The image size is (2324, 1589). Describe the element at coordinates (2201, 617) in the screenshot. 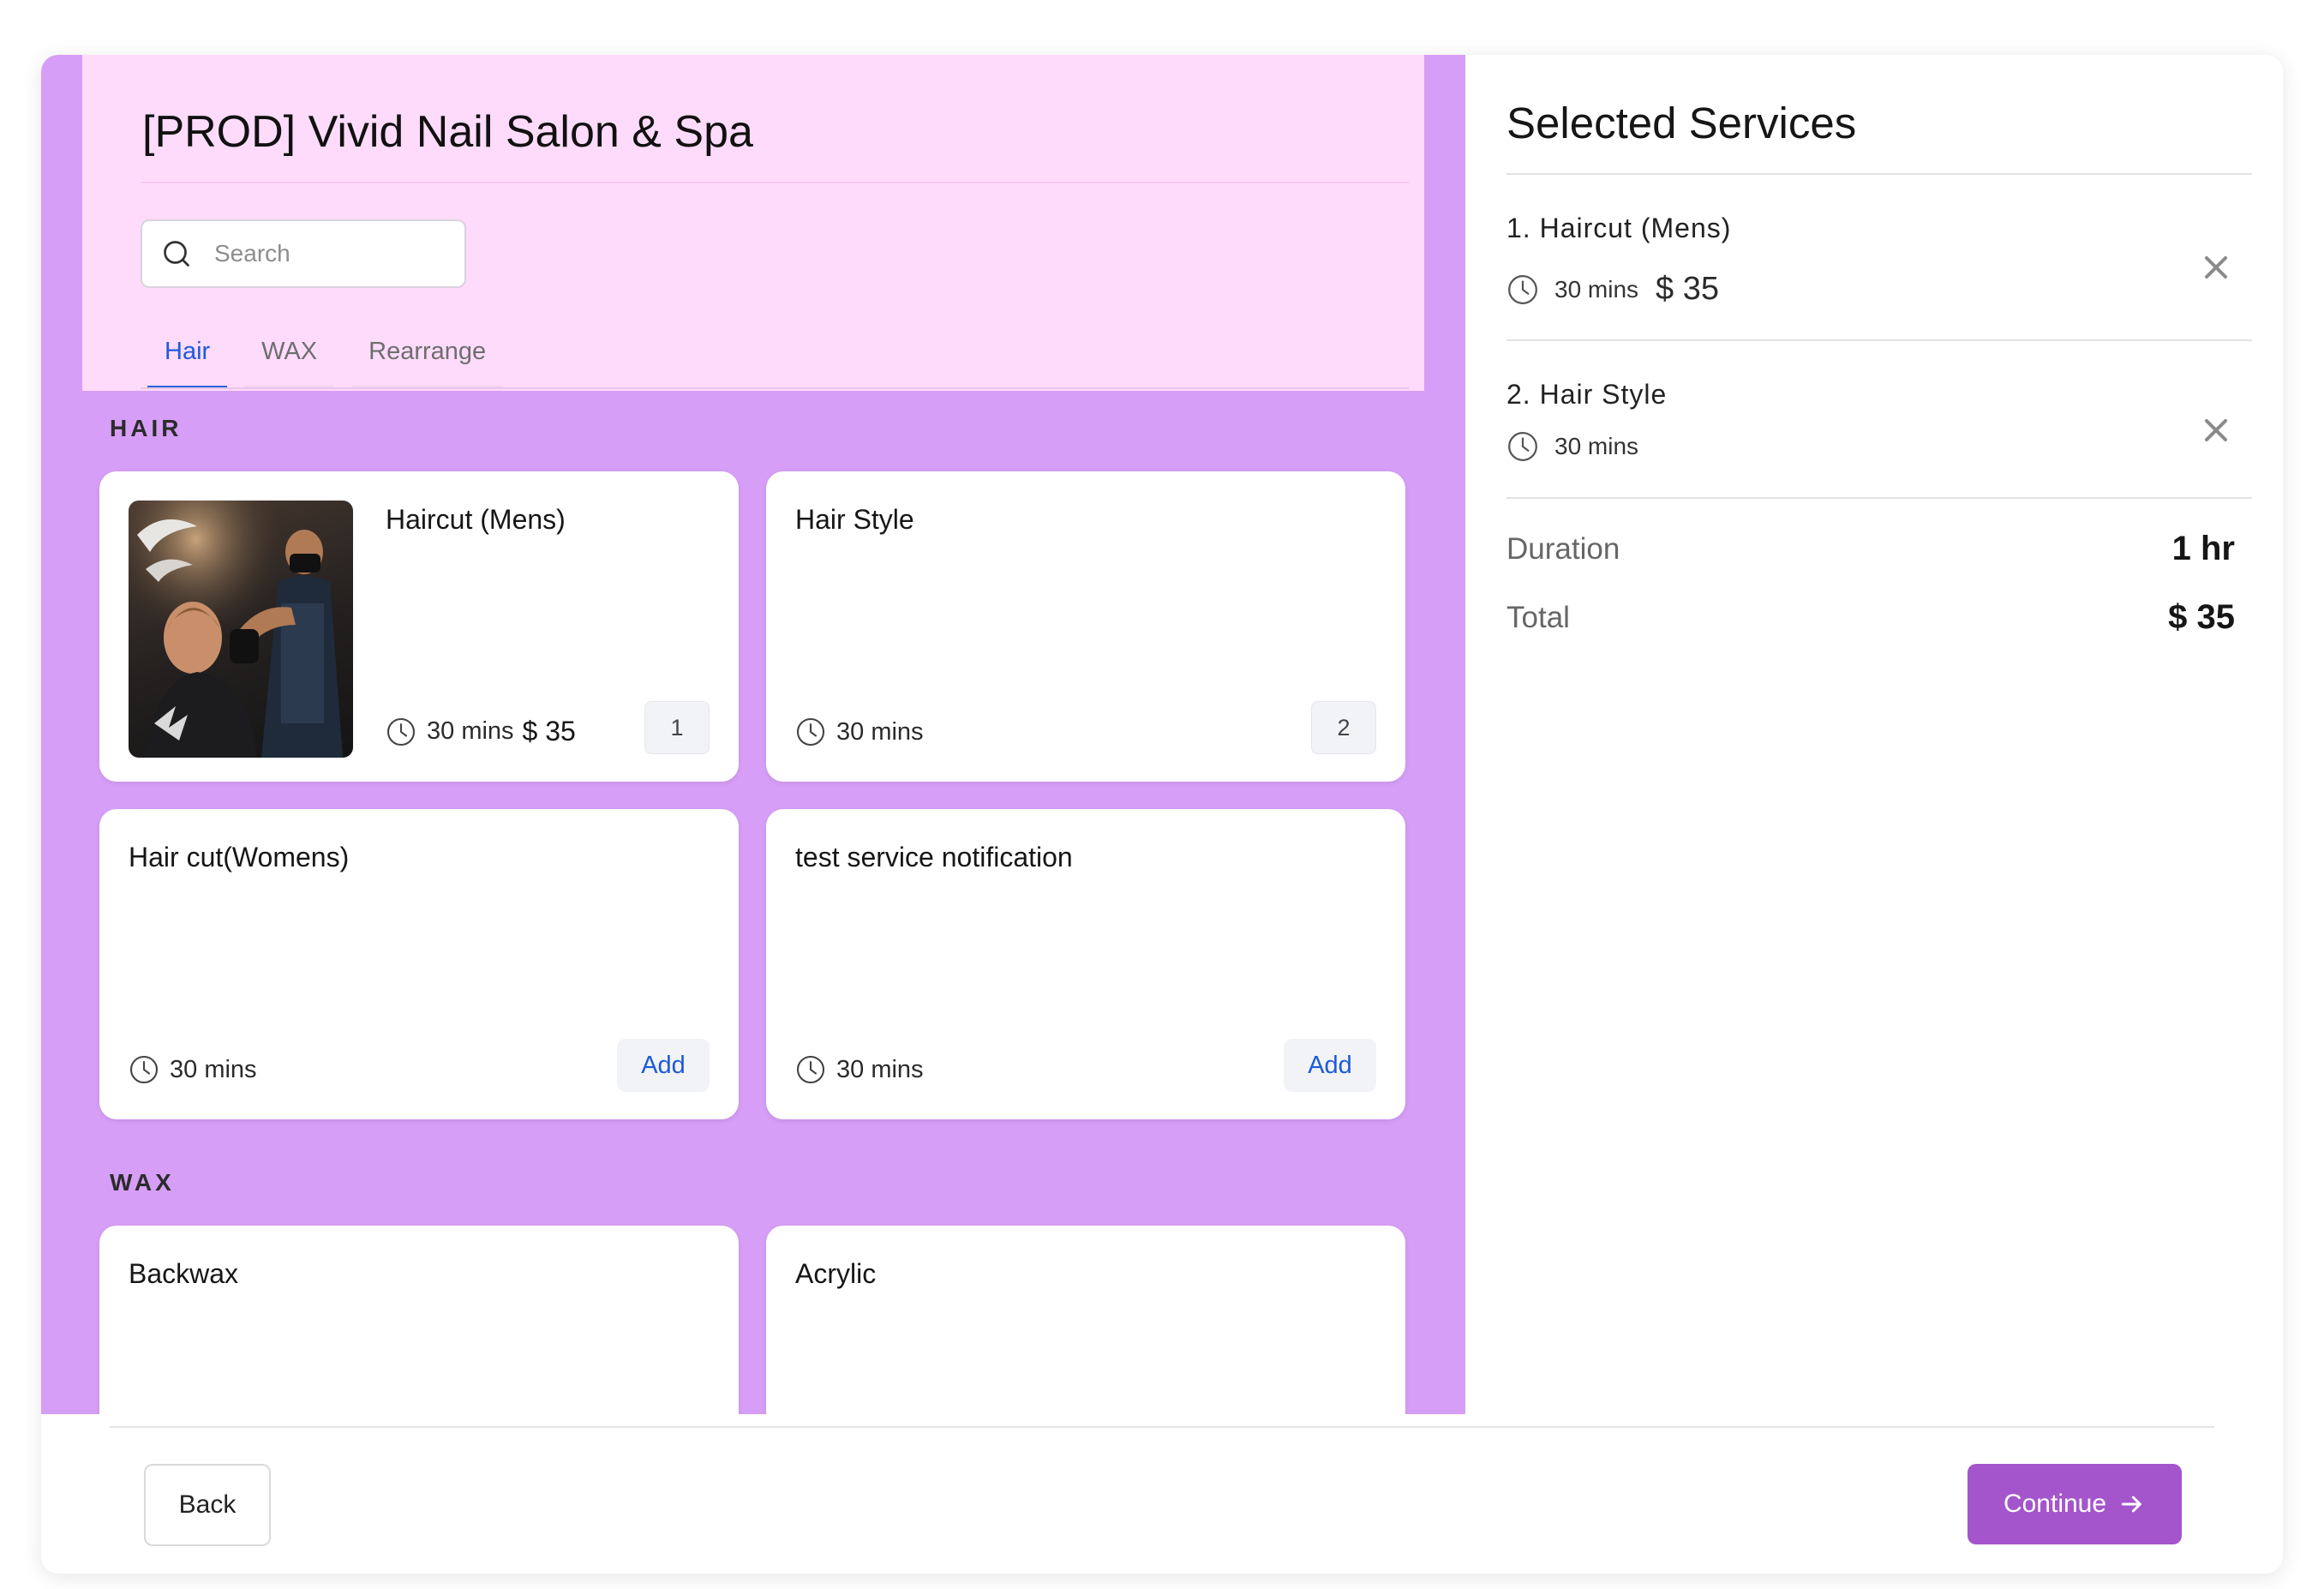

I see `total-value: $ 35` at that location.